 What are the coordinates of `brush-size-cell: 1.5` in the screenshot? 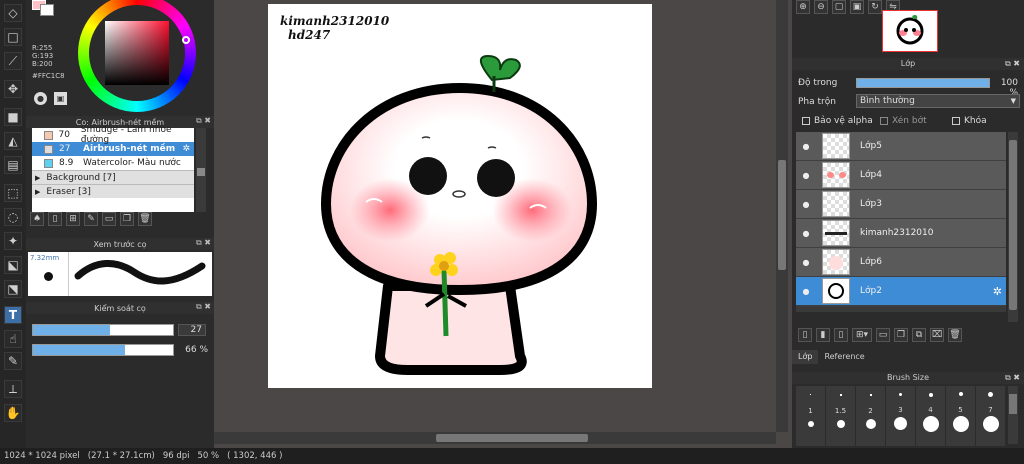 It's located at (840, 416).